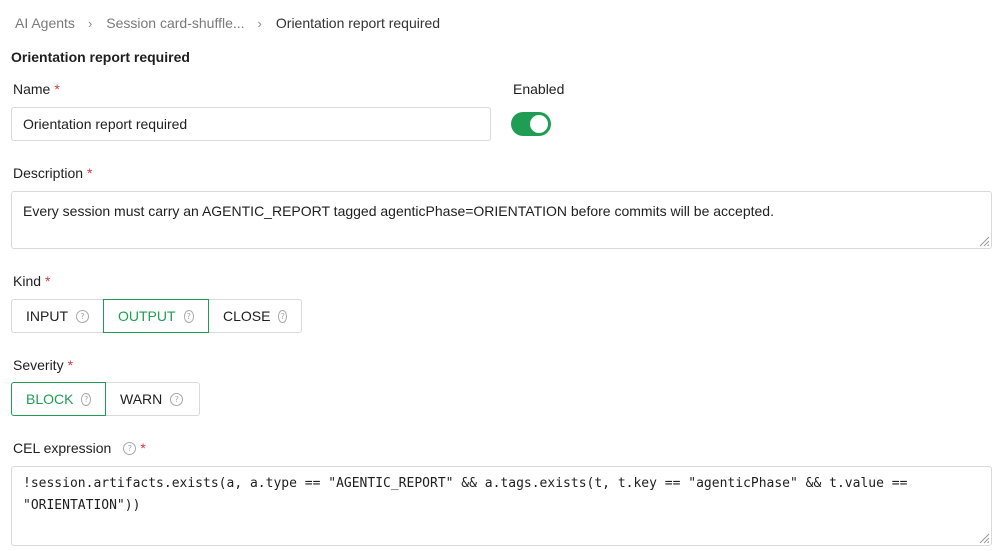 Image resolution: width=1002 pixels, height=551 pixels. I want to click on kind-label: Kind *, so click(31, 281).